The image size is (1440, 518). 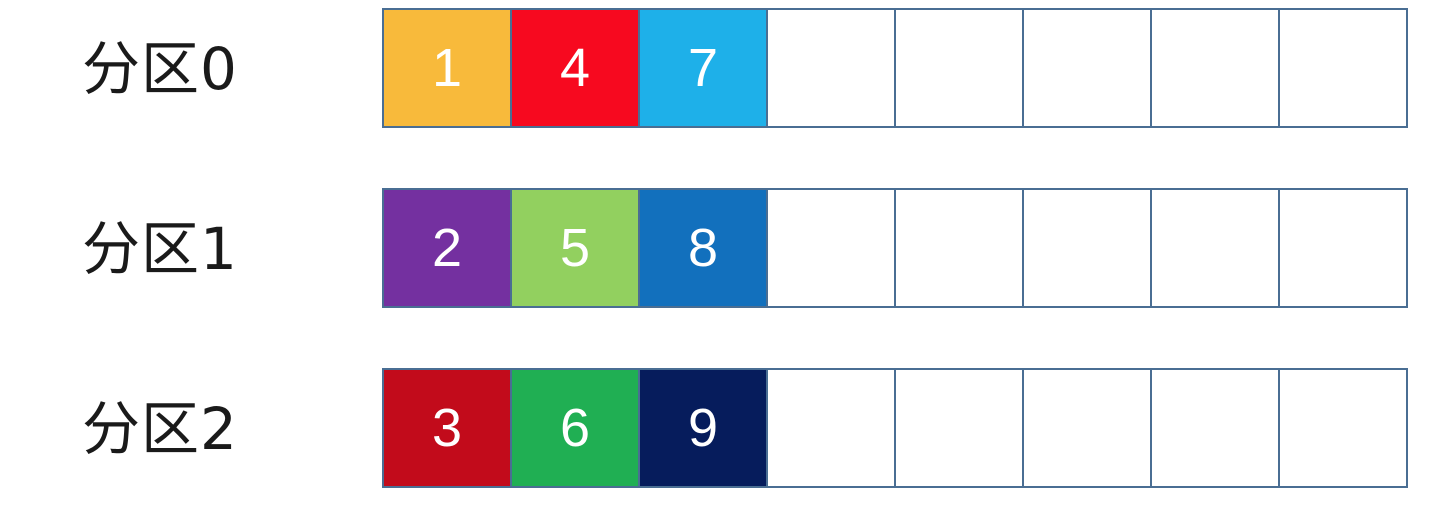 I want to click on partition-cell: 1, so click(x=447, y=68).